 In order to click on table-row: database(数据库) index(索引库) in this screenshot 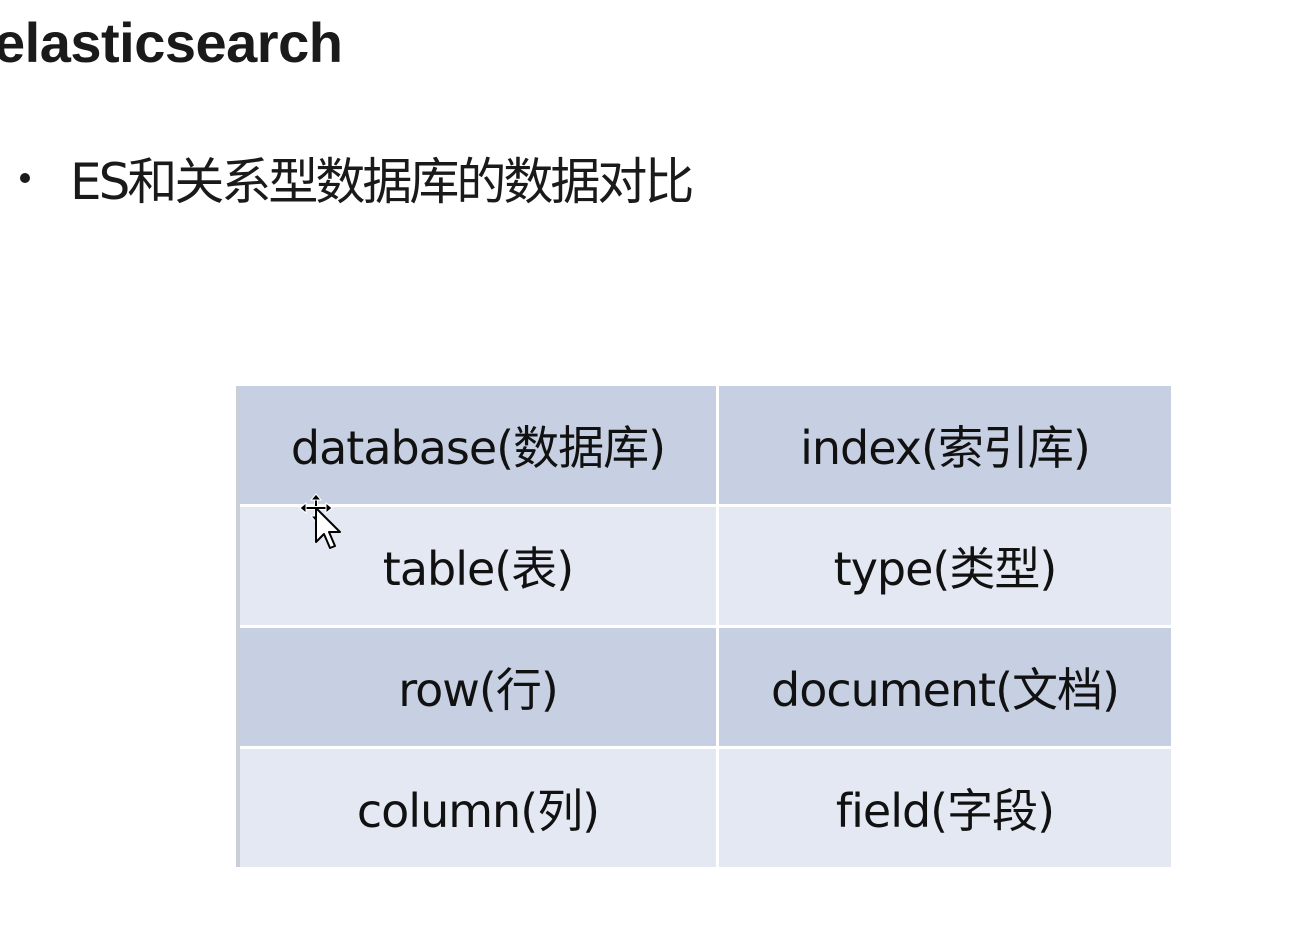, I will do `click(703, 446)`.